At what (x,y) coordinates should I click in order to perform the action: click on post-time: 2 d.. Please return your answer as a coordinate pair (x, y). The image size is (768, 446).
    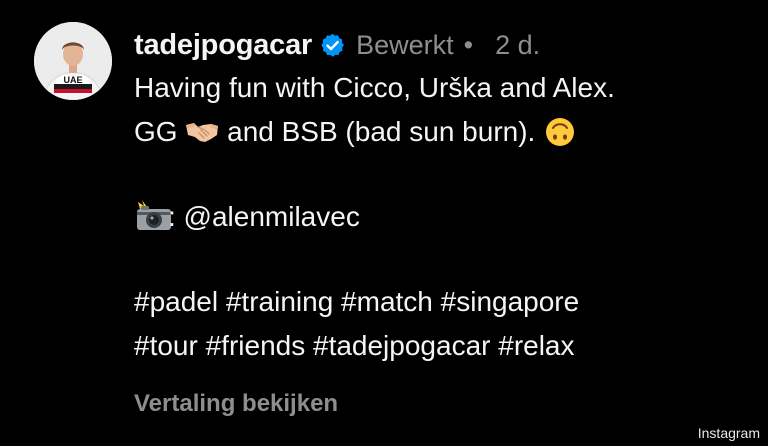
    Looking at the image, I should click on (517, 45).